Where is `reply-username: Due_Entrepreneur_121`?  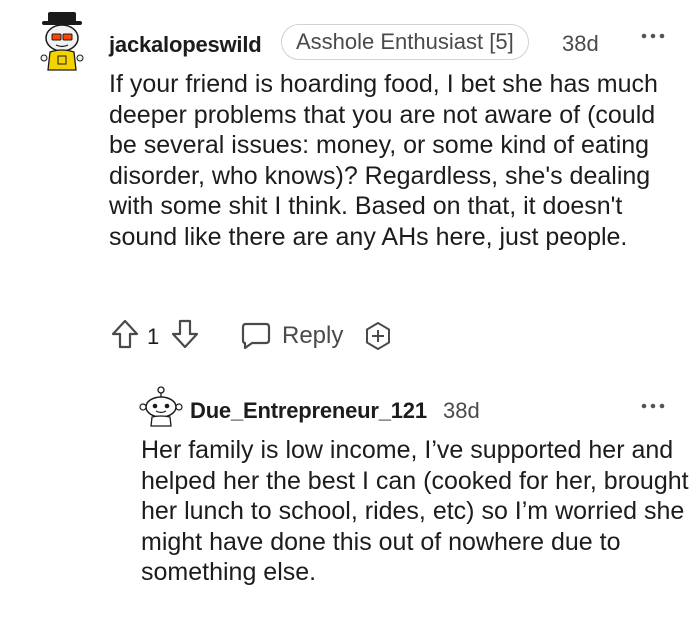
reply-username: Due_Entrepreneur_121 is located at coordinates (308, 411).